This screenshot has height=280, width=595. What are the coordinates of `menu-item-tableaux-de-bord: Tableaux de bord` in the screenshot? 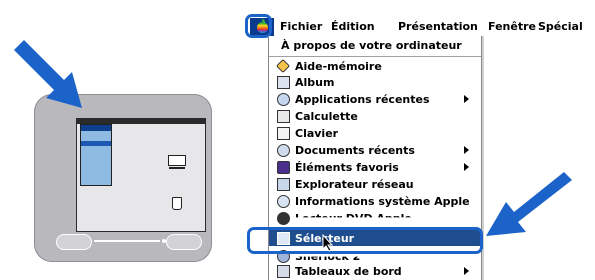 It's located at (375, 271).